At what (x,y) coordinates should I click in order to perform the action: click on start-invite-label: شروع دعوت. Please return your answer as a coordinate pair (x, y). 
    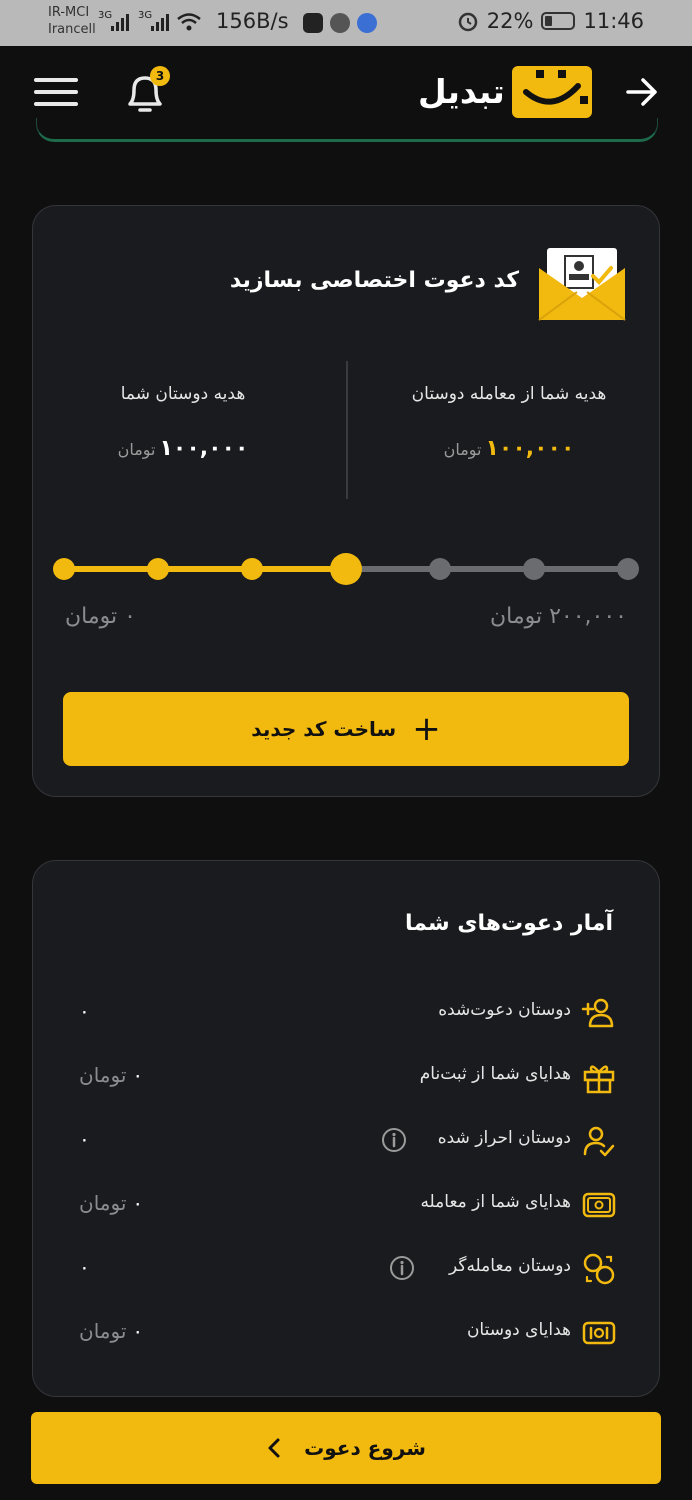
    Looking at the image, I should click on (365, 1448).